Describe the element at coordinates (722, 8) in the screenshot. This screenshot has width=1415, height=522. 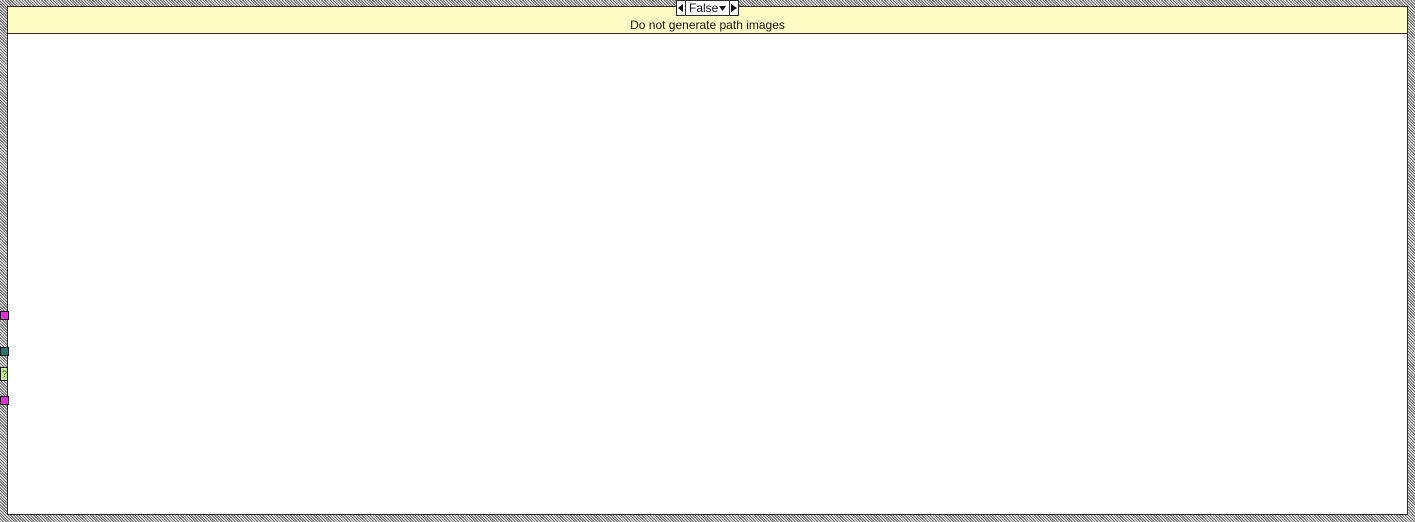
I see `chevron-down-icon` at that location.